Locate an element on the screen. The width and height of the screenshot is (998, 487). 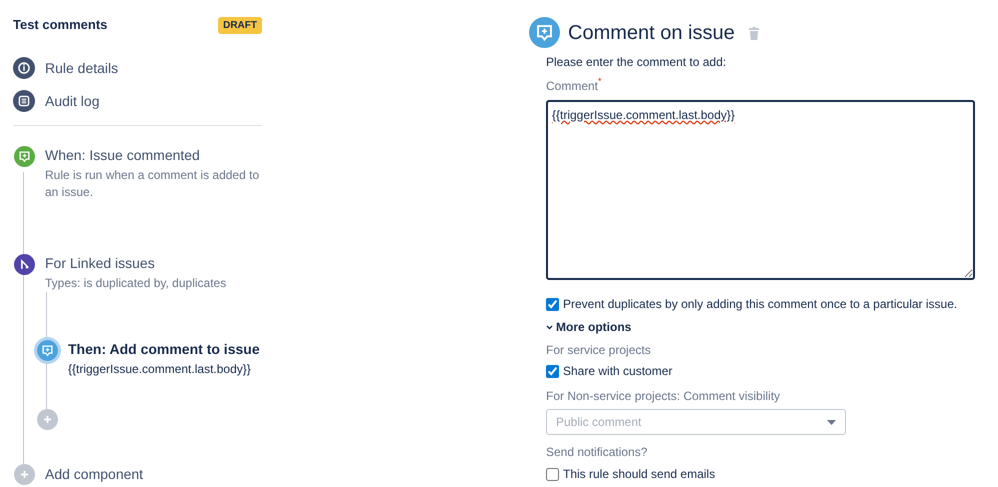
status-badge: DRAFT is located at coordinates (240, 25).